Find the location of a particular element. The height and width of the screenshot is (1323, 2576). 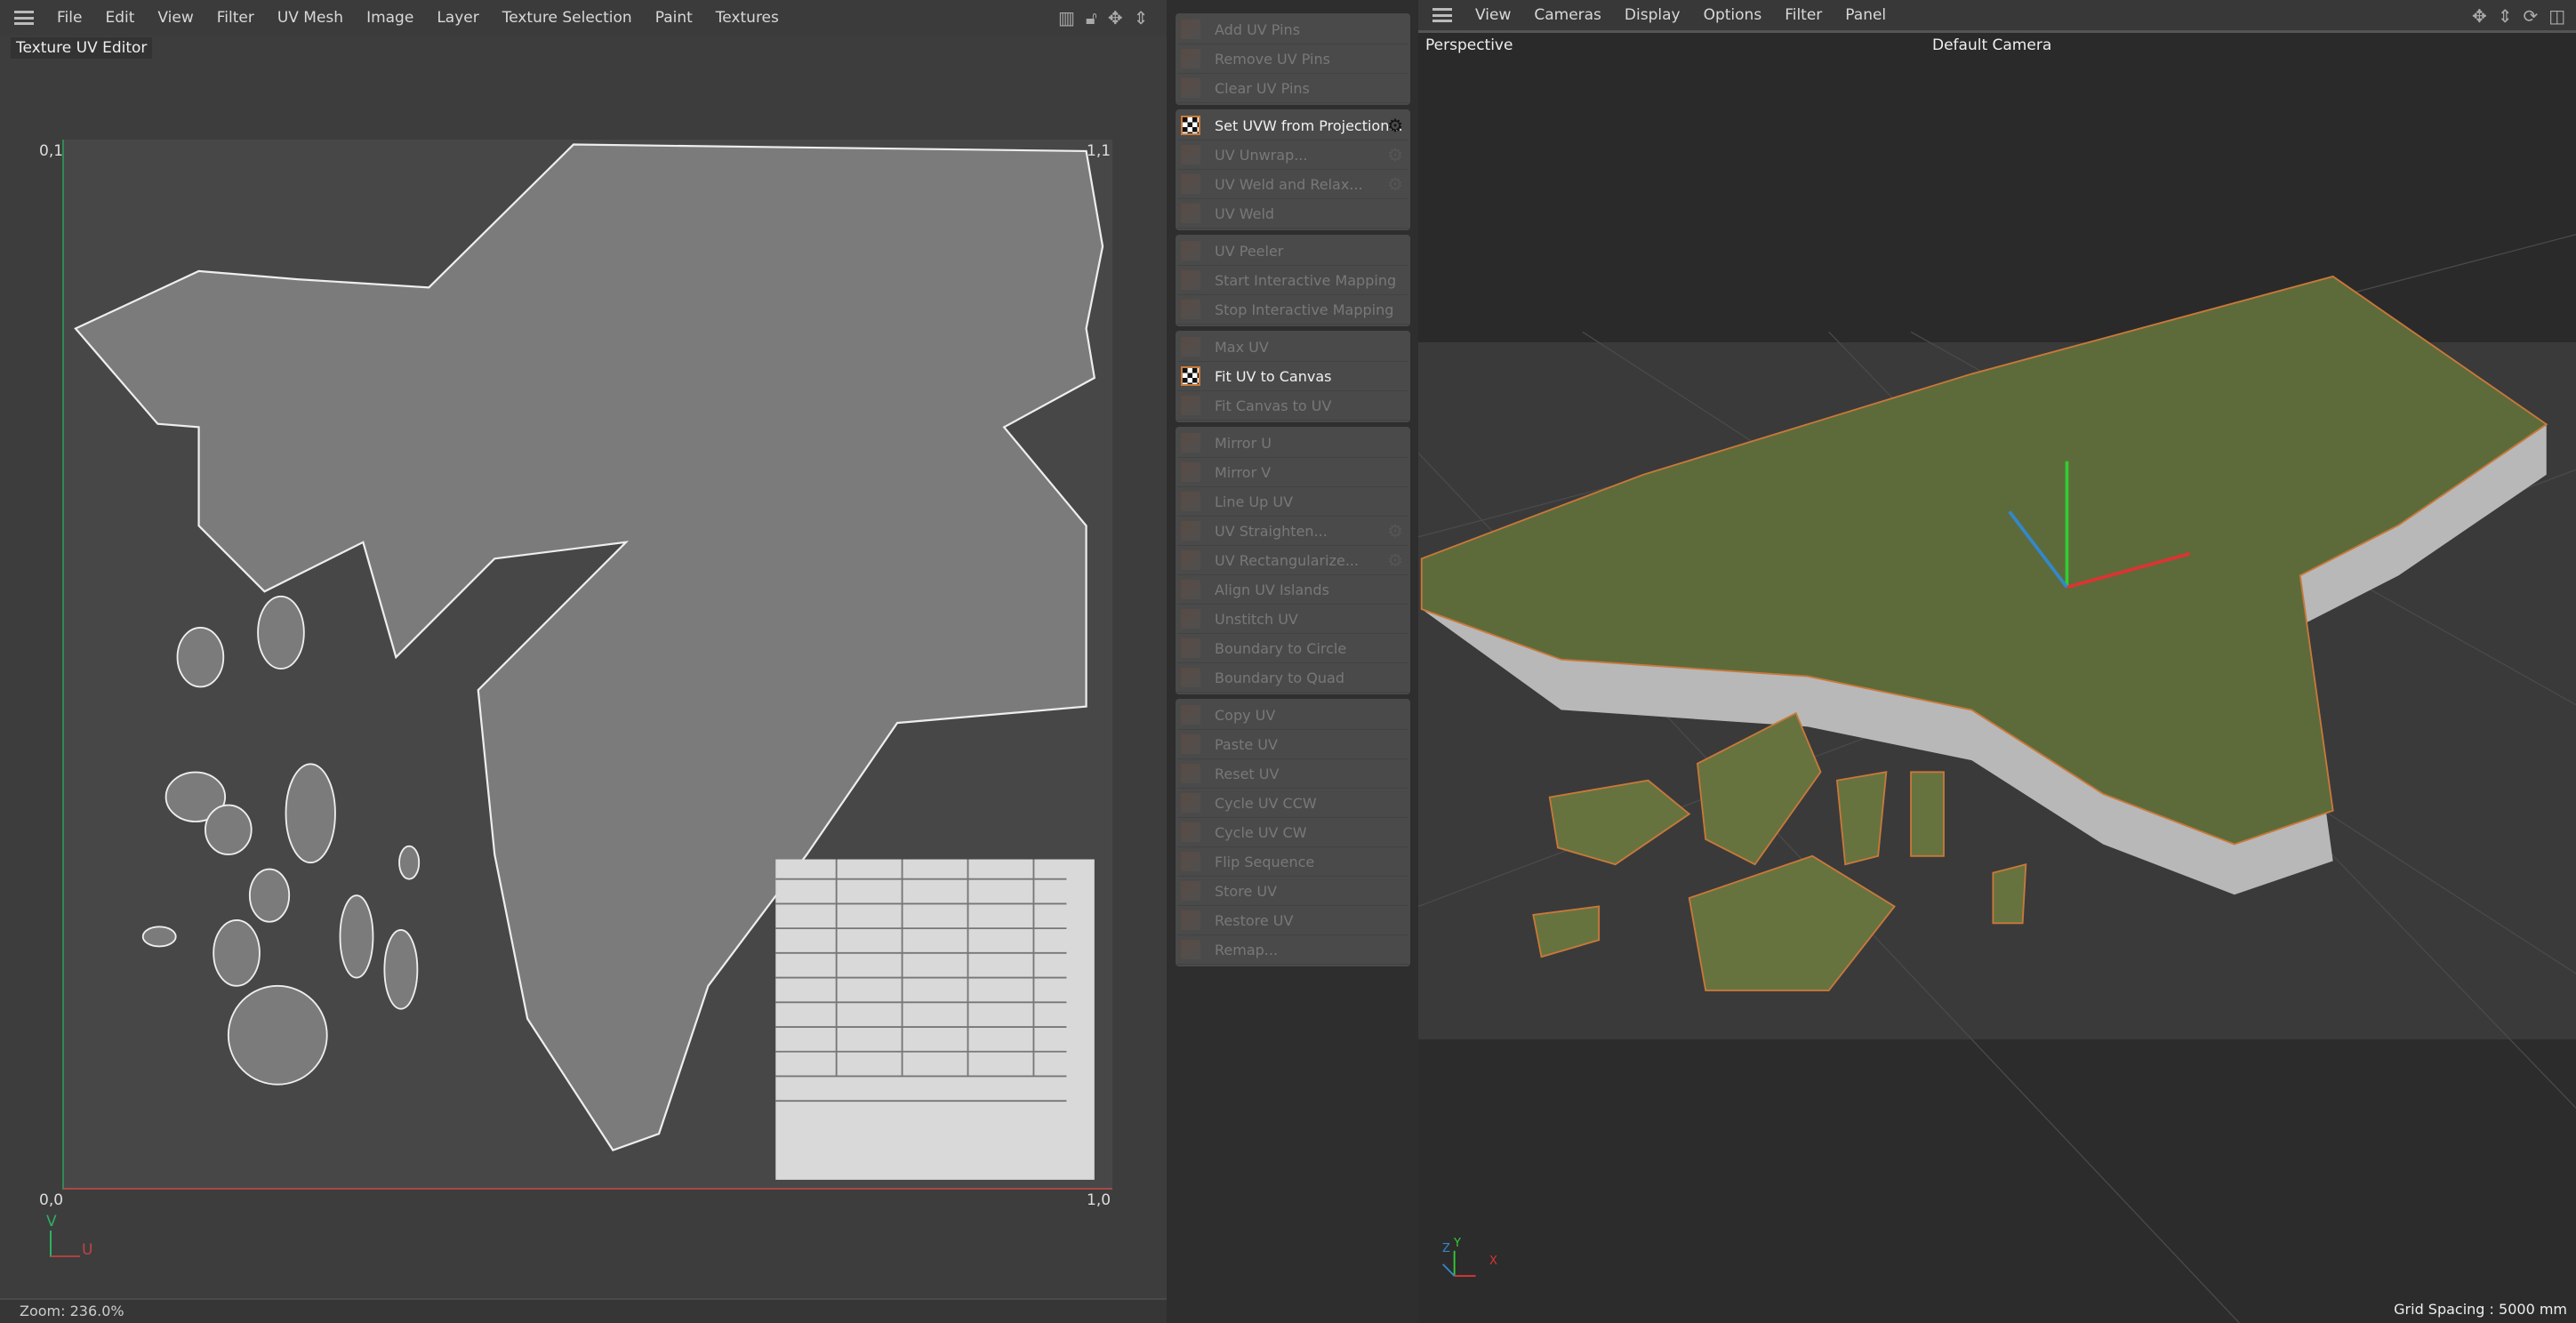

tool-uv-rectangularize: UV Rectangularize... ⚙ is located at coordinates (1292, 560).